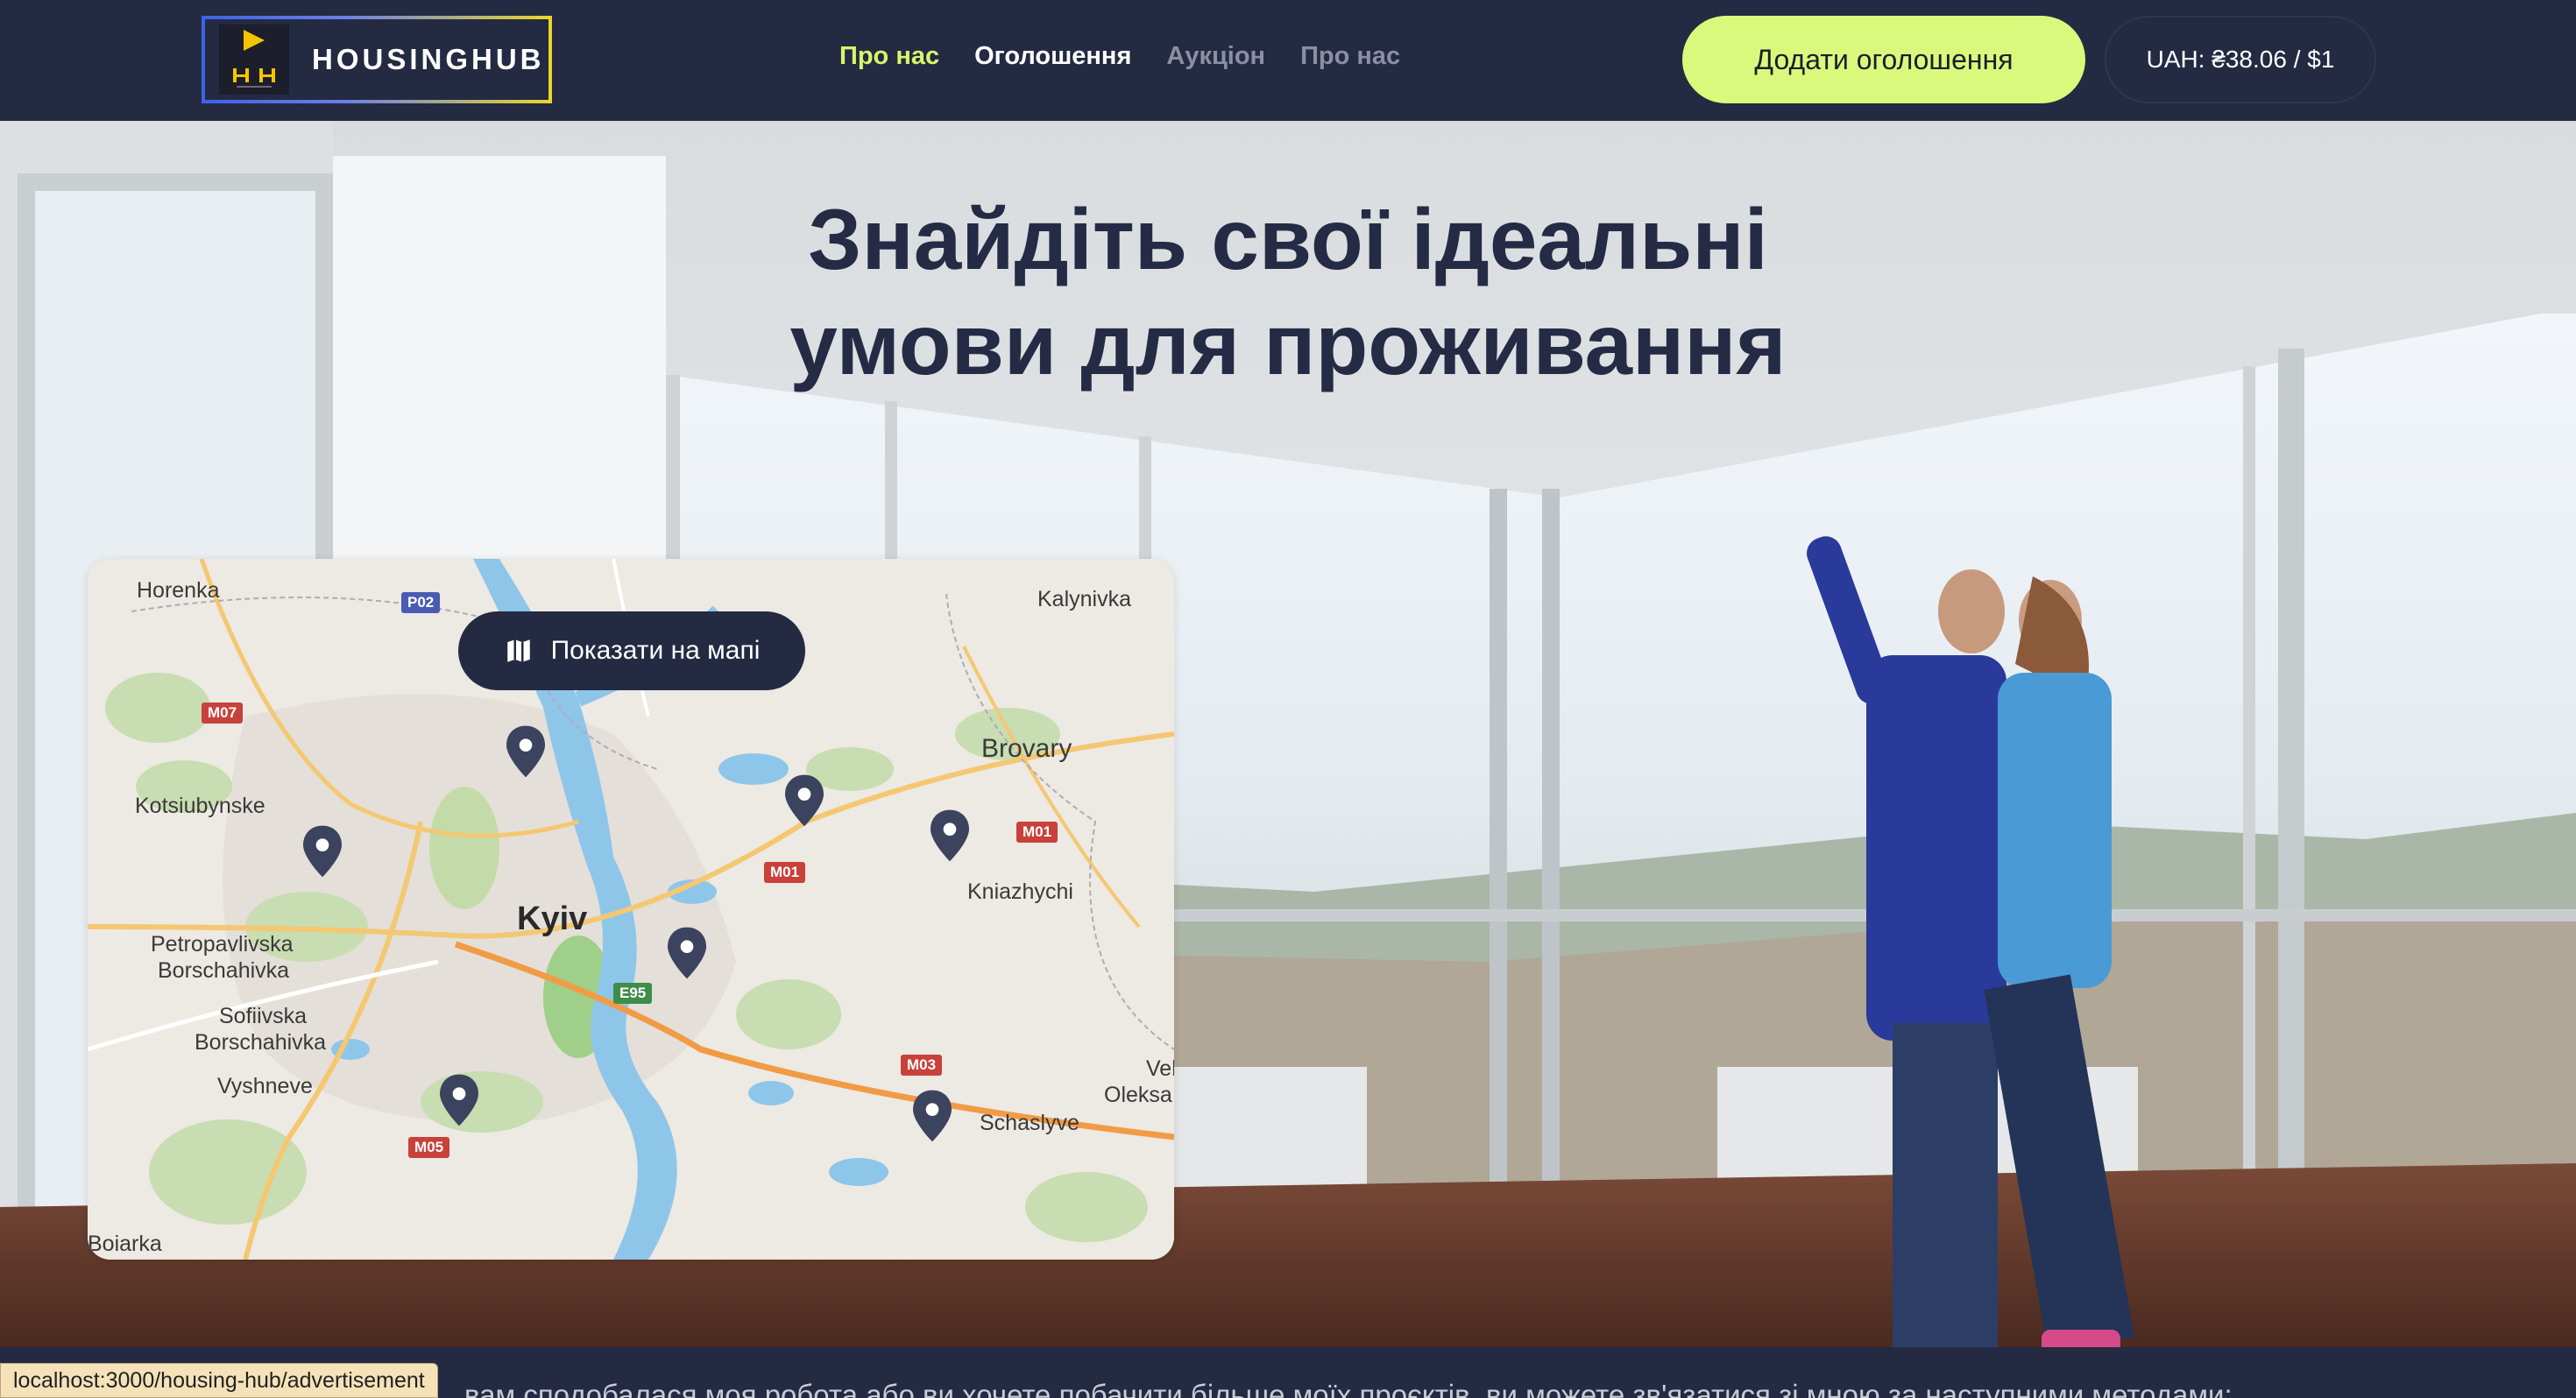 Image resolution: width=2576 pixels, height=1398 pixels. What do you see at coordinates (200, 806) in the screenshot?
I see `map-label-kotsiubynske: Kotsiubynske` at bounding box center [200, 806].